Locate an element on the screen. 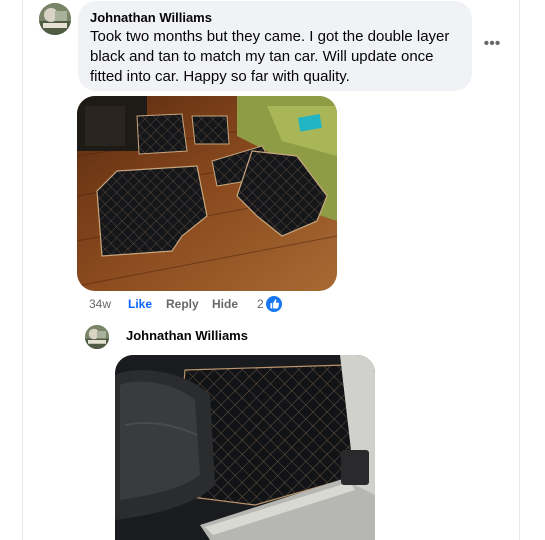  comment-author: Johnathan Williams is located at coordinates (275, 17).